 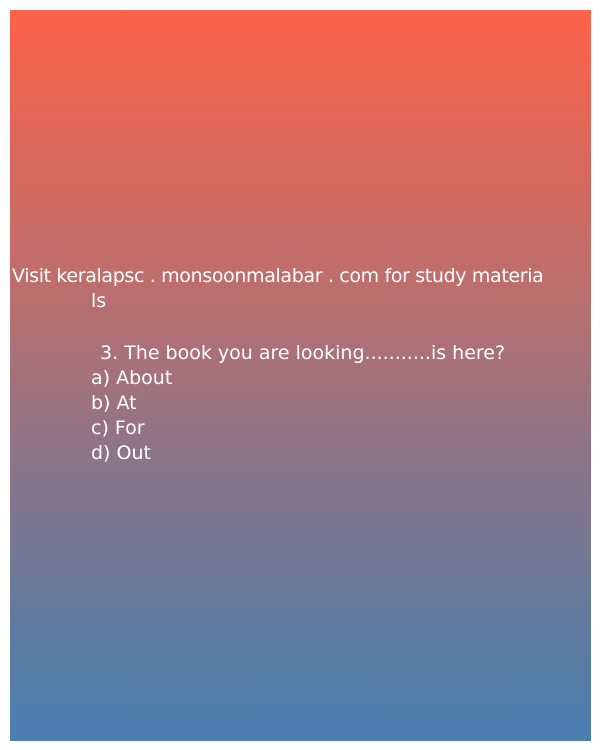 I want to click on option-a: a) About, so click(x=132, y=378).